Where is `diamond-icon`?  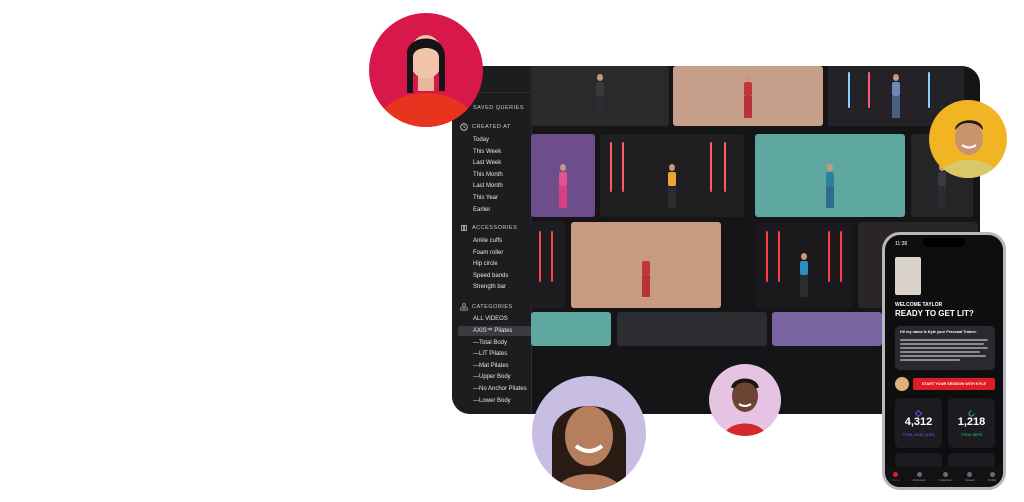 diamond-icon is located at coordinates (918, 411).